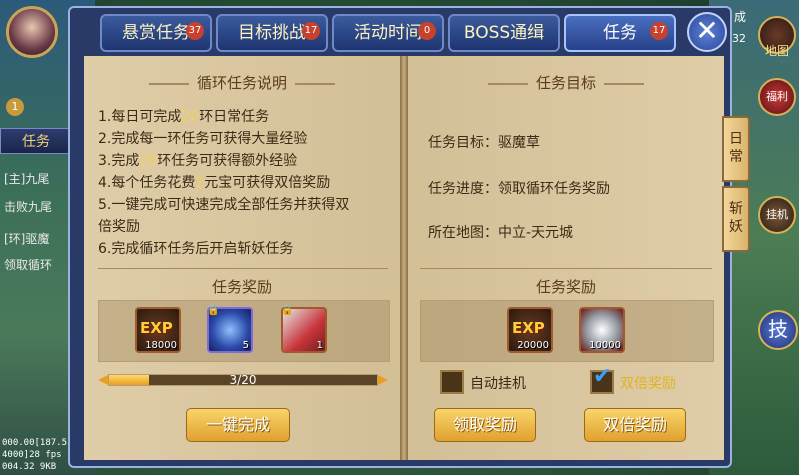 This screenshot has height=475, width=799. I want to click on tab-tasks-label: 任务, so click(620, 33).